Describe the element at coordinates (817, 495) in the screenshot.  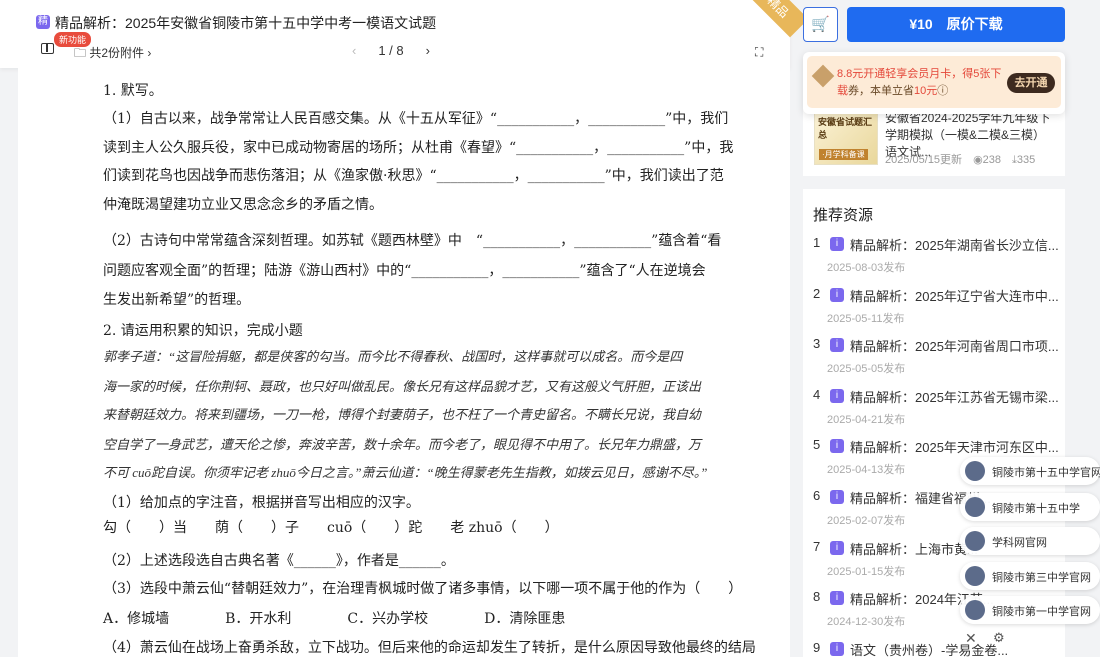
I see `item-number: 6` at that location.